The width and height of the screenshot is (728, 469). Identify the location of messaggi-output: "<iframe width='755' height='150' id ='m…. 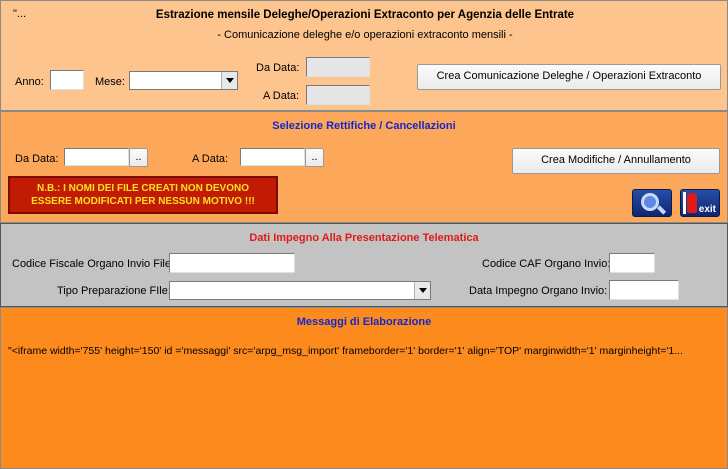
(345, 351).